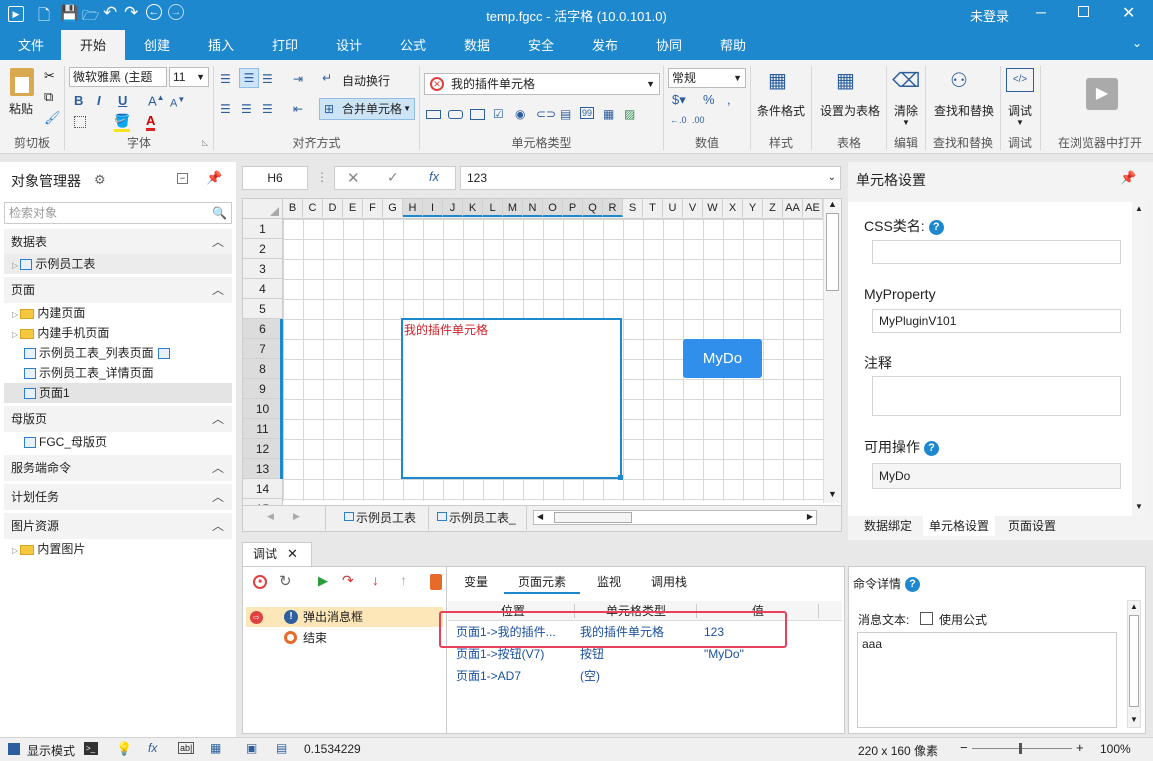 The width and height of the screenshot is (1153, 761). I want to click on merge-cells-button: 合并单元格 ⊞ ▼, so click(367, 109).